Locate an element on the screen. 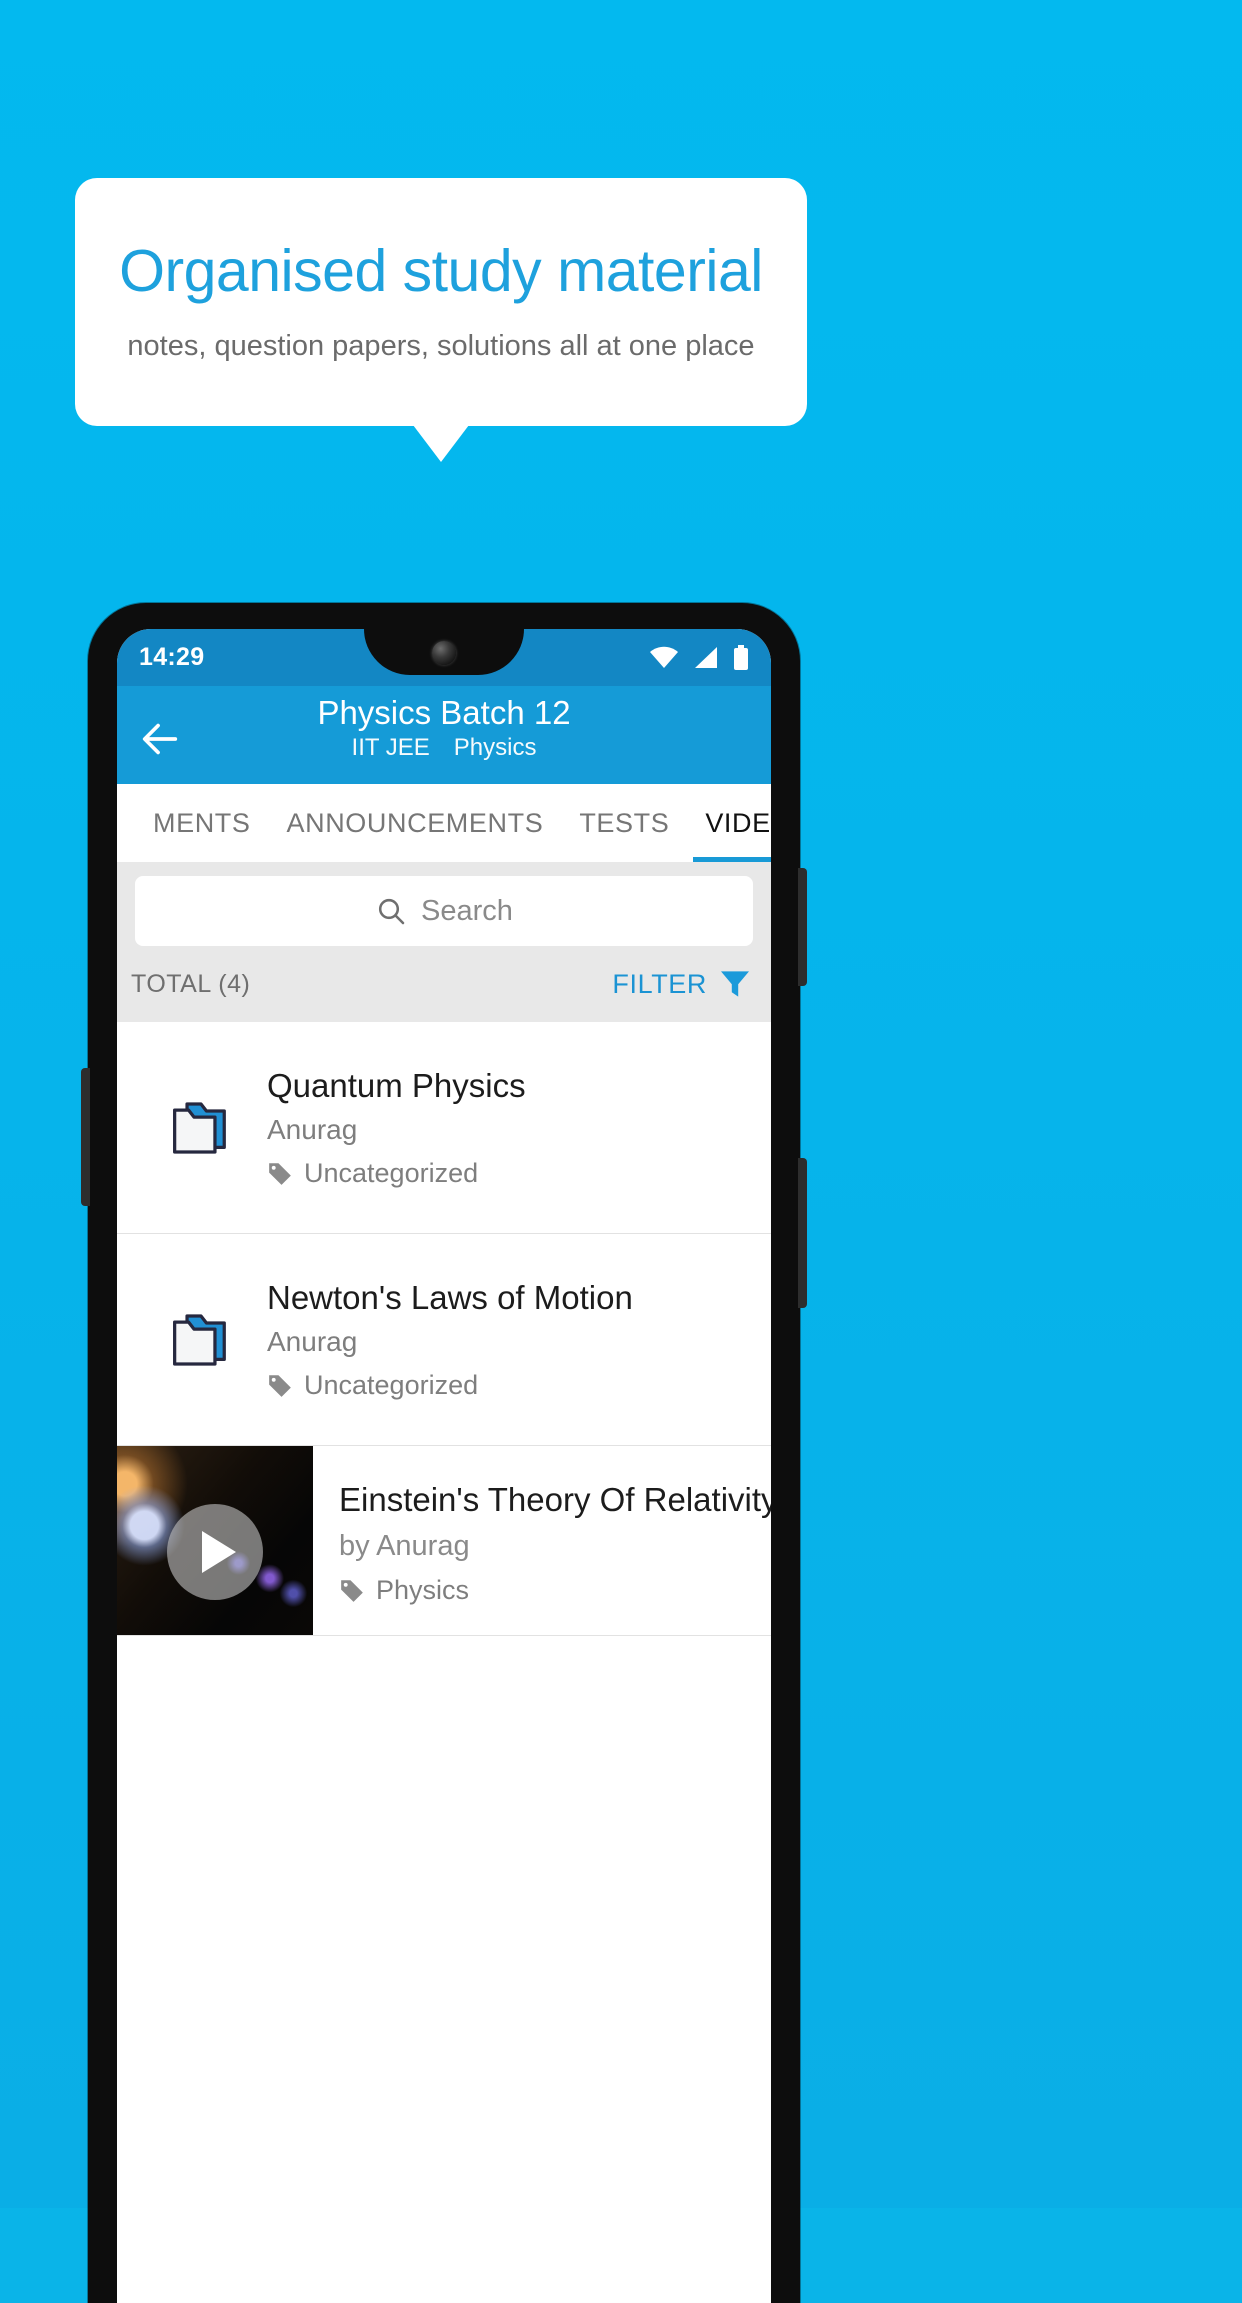 The image size is (1242, 2303). tab-label: MENTS is located at coordinates (202, 822).